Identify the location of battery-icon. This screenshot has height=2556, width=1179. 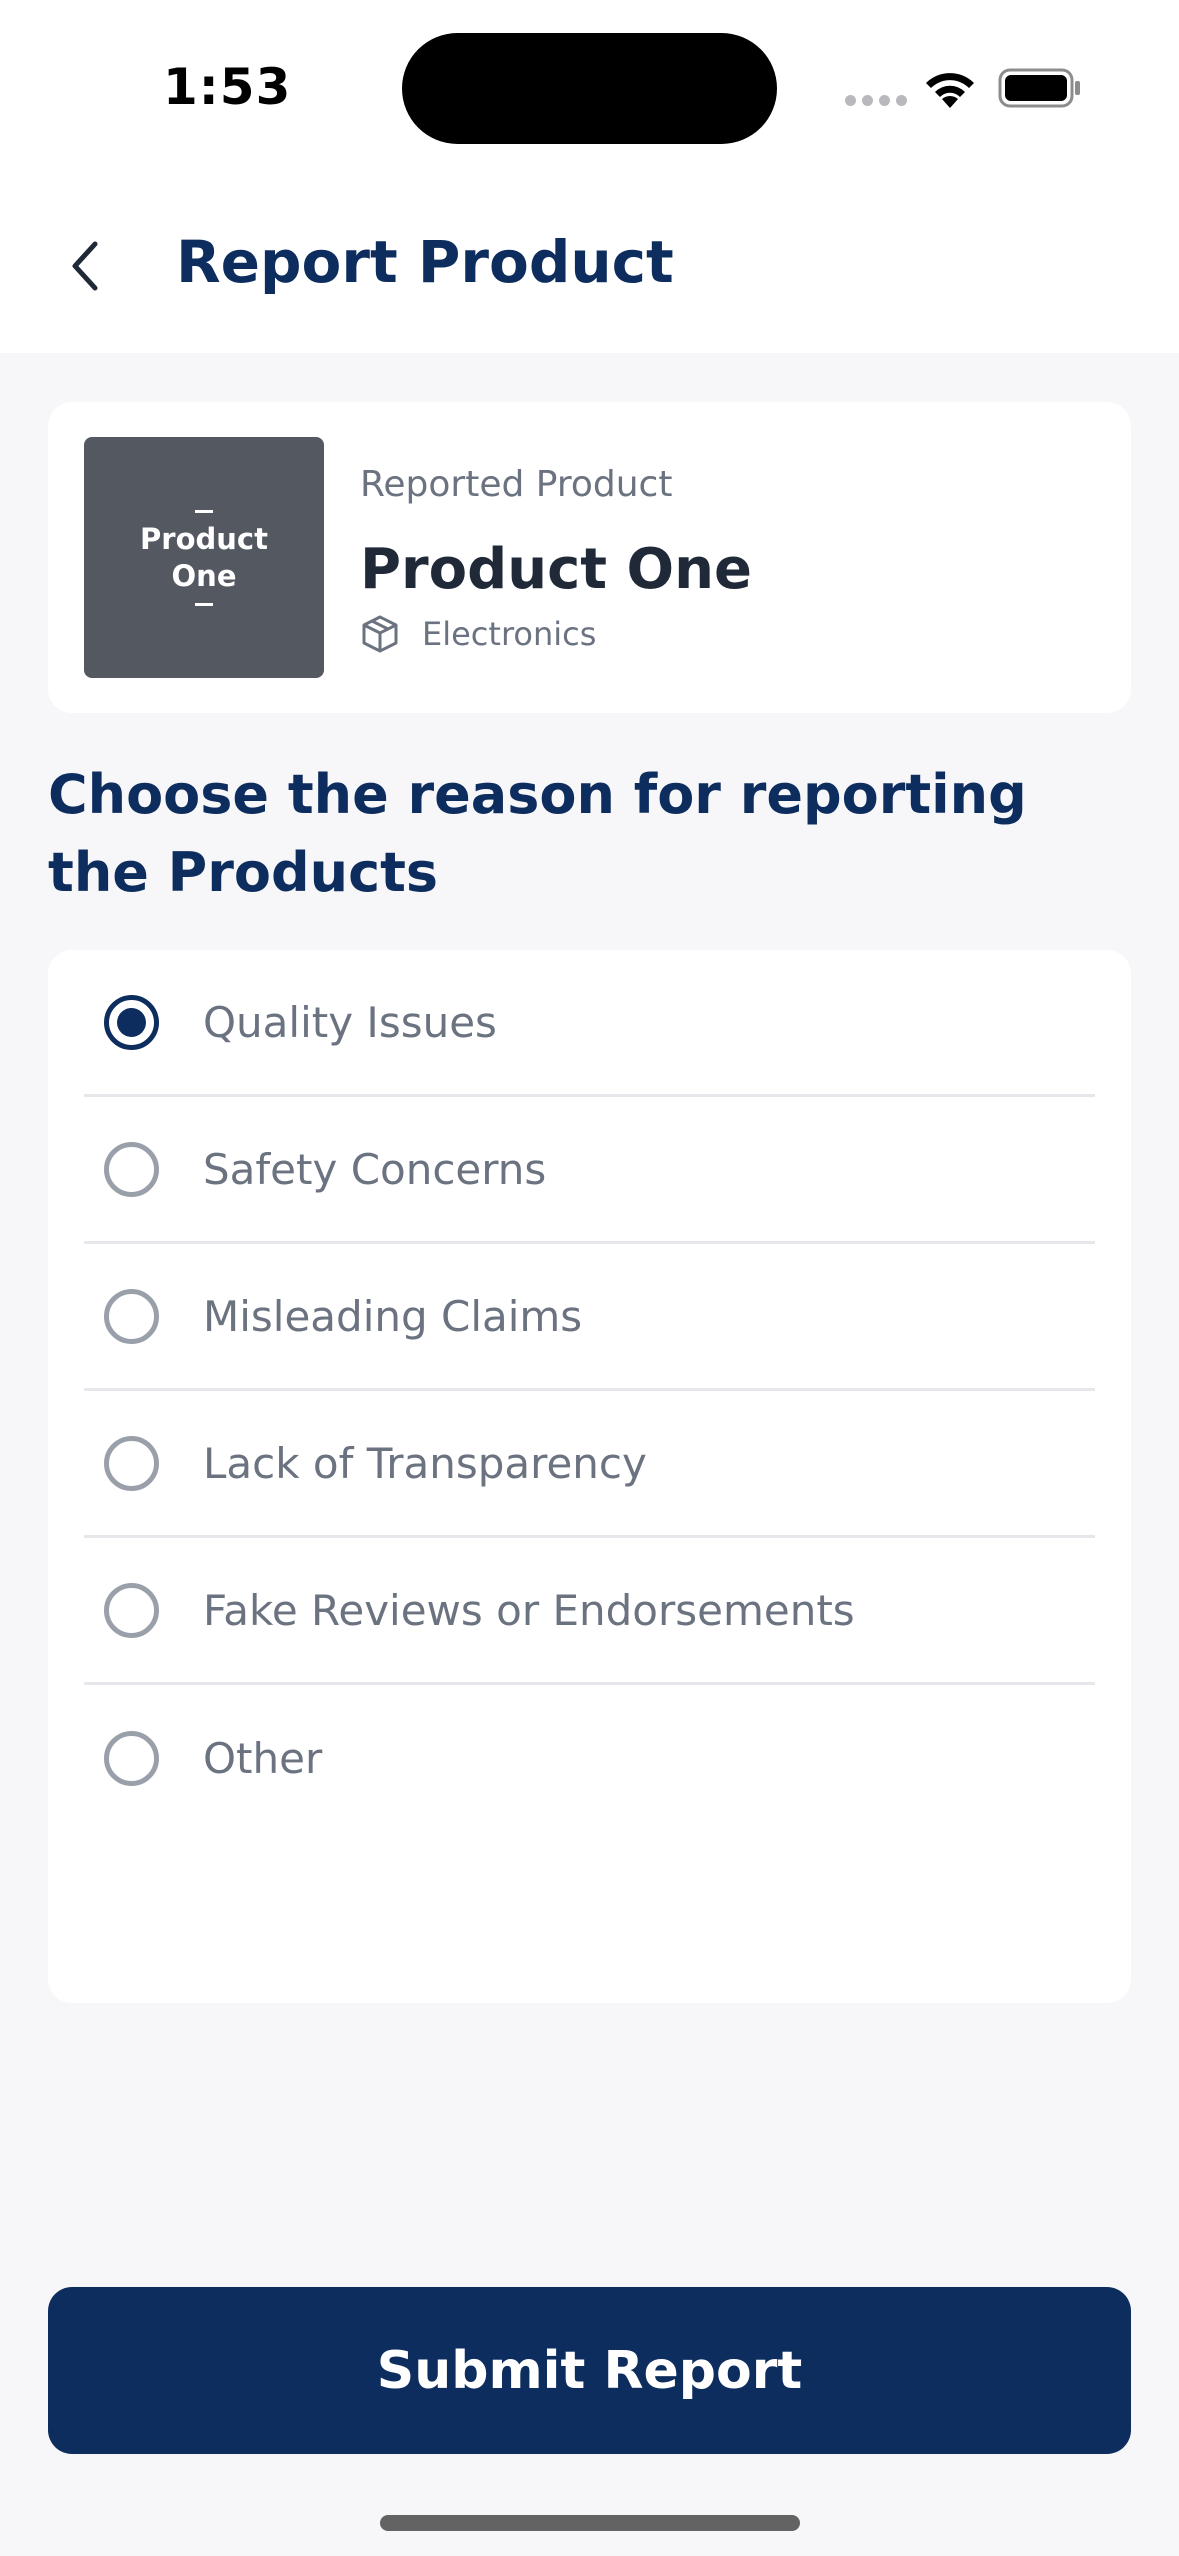
(1039, 88).